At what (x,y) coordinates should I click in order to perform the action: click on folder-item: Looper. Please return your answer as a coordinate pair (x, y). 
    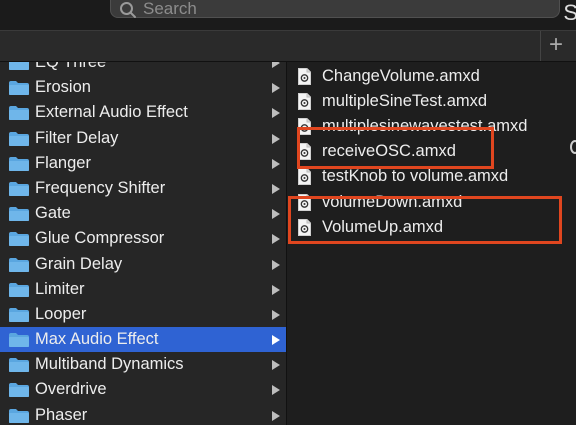
    Looking at the image, I should click on (143, 314).